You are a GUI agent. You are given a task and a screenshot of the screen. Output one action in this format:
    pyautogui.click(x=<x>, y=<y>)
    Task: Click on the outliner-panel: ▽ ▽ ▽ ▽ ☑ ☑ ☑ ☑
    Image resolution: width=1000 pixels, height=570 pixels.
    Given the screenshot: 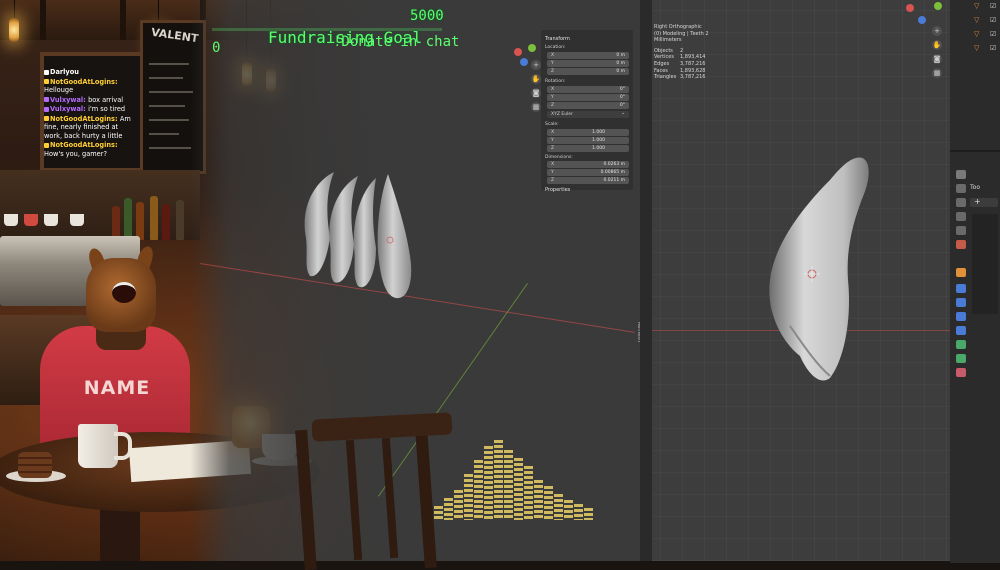 What is the action you would take?
    pyautogui.click(x=975, y=75)
    